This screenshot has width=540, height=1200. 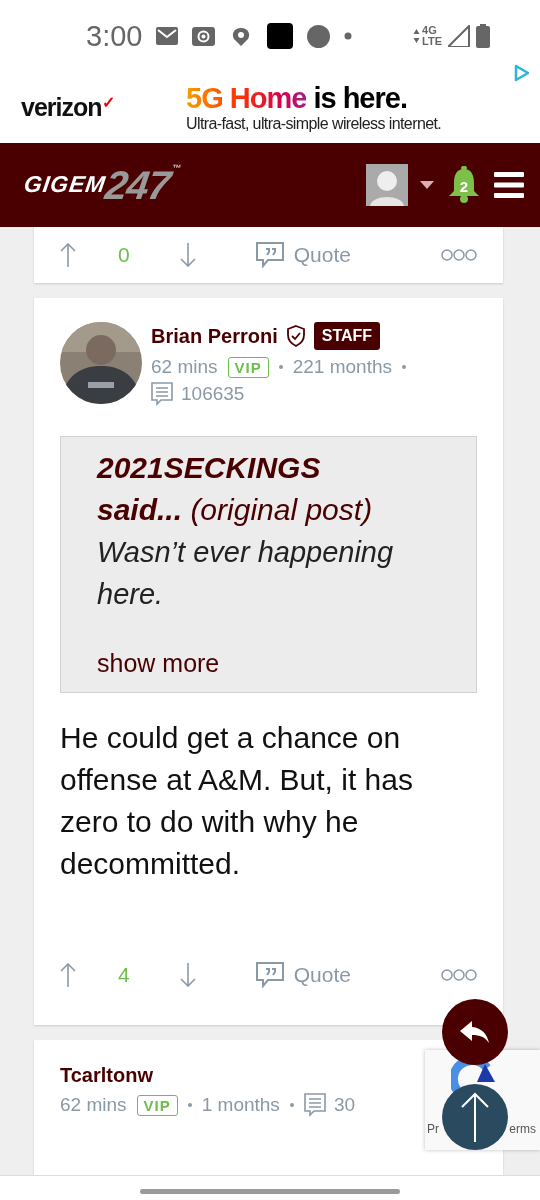 I want to click on arrow-up-icon, so click(x=475, y=1117).